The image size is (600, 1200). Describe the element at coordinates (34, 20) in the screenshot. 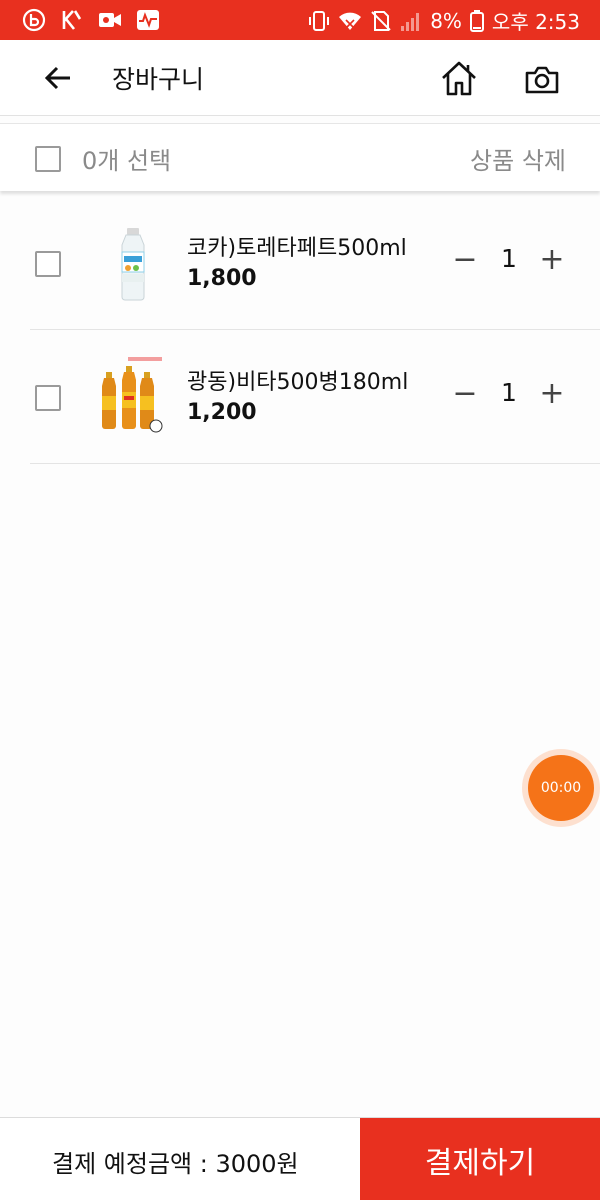

I see `b-app-icon` at that location.